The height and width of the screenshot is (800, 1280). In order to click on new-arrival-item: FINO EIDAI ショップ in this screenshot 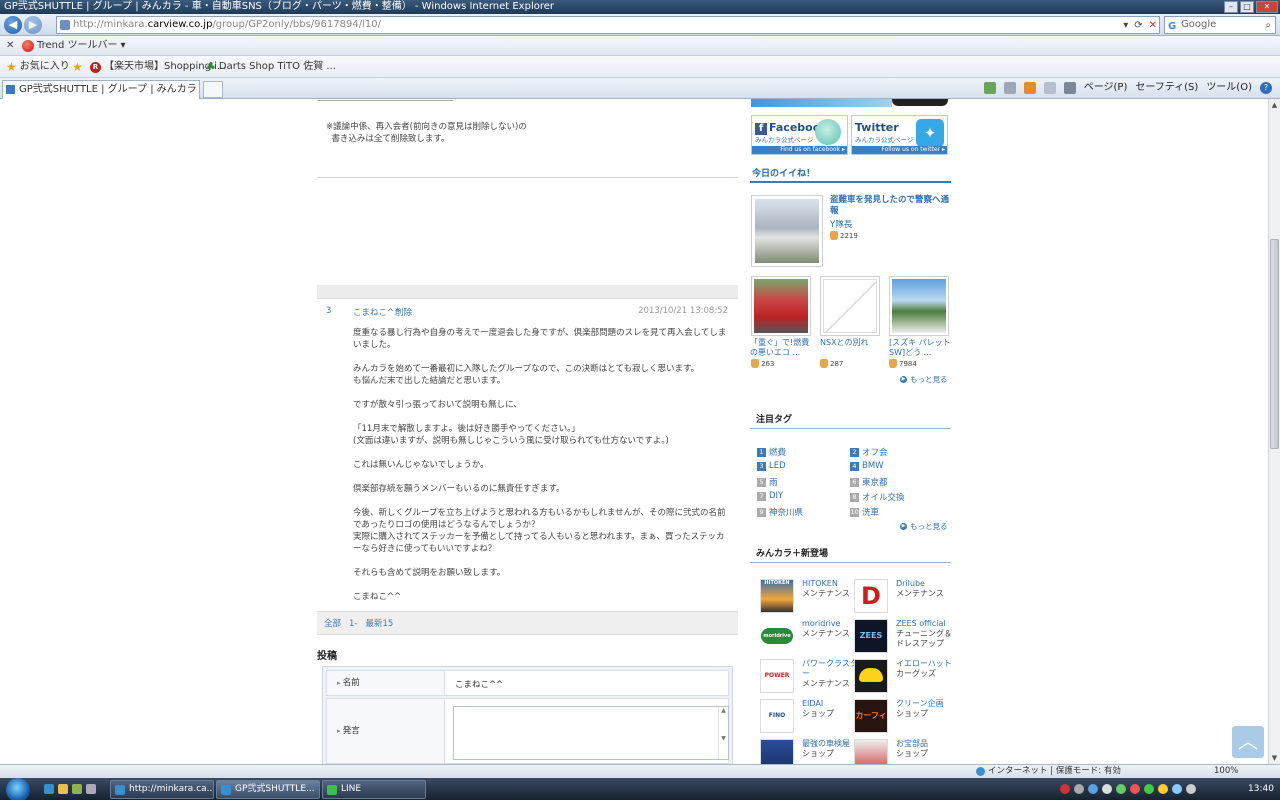, I will do `click(809, 717)`.